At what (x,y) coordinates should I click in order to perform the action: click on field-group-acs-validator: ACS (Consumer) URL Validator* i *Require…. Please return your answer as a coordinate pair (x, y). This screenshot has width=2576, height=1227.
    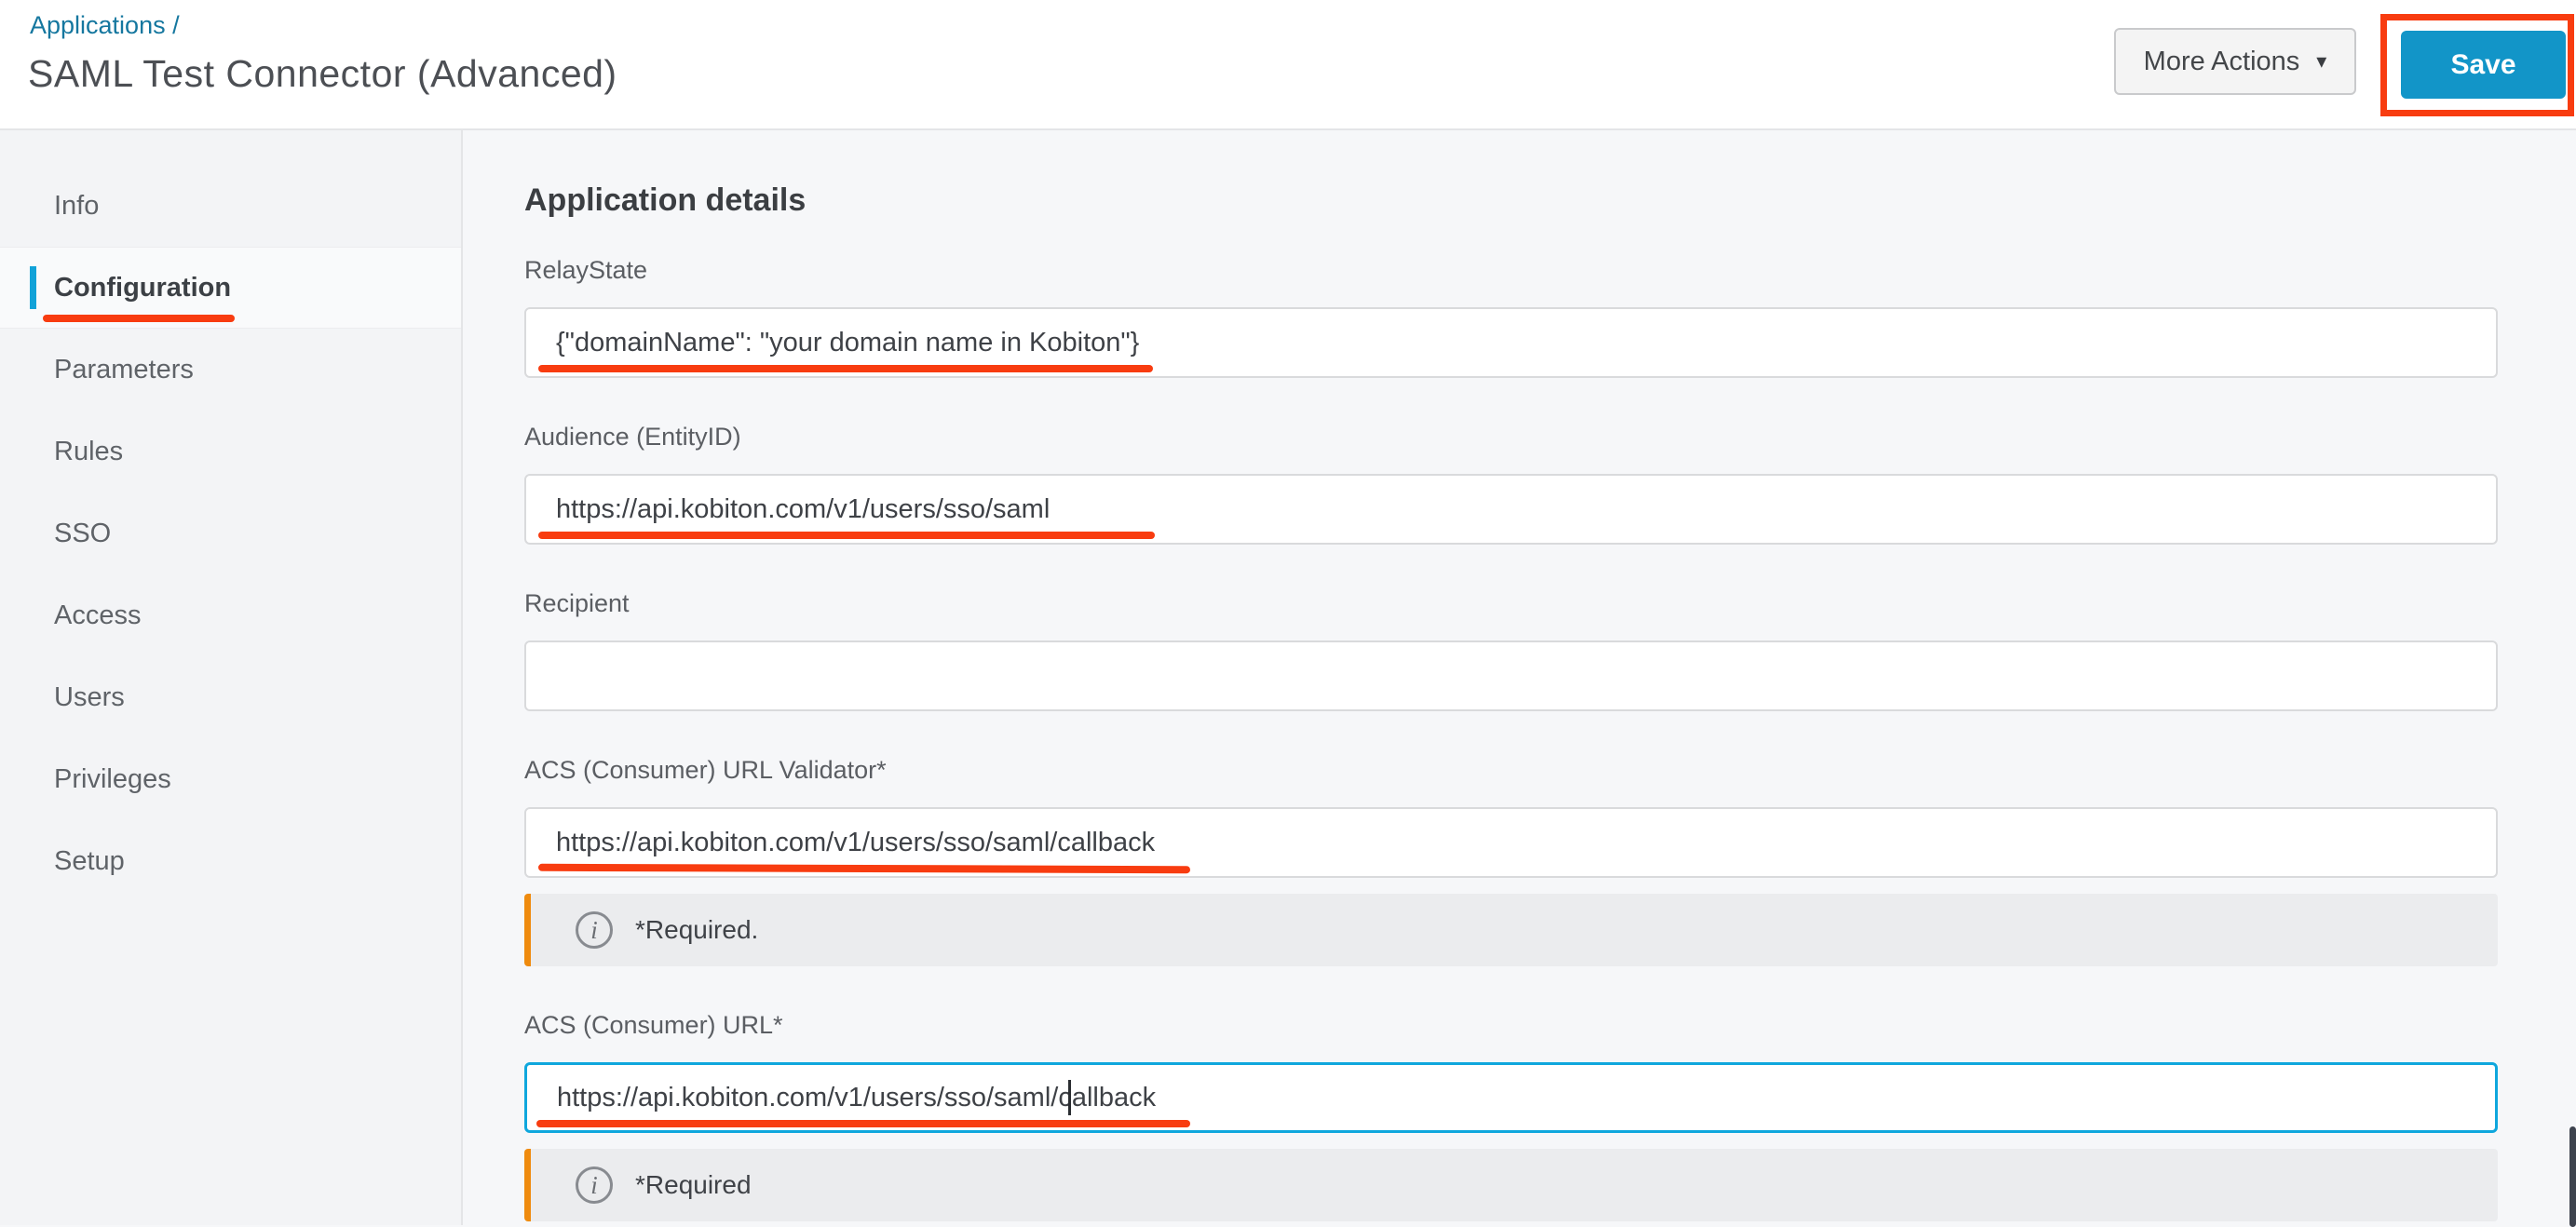
    Looking at the image, I should click on (1511, 861).